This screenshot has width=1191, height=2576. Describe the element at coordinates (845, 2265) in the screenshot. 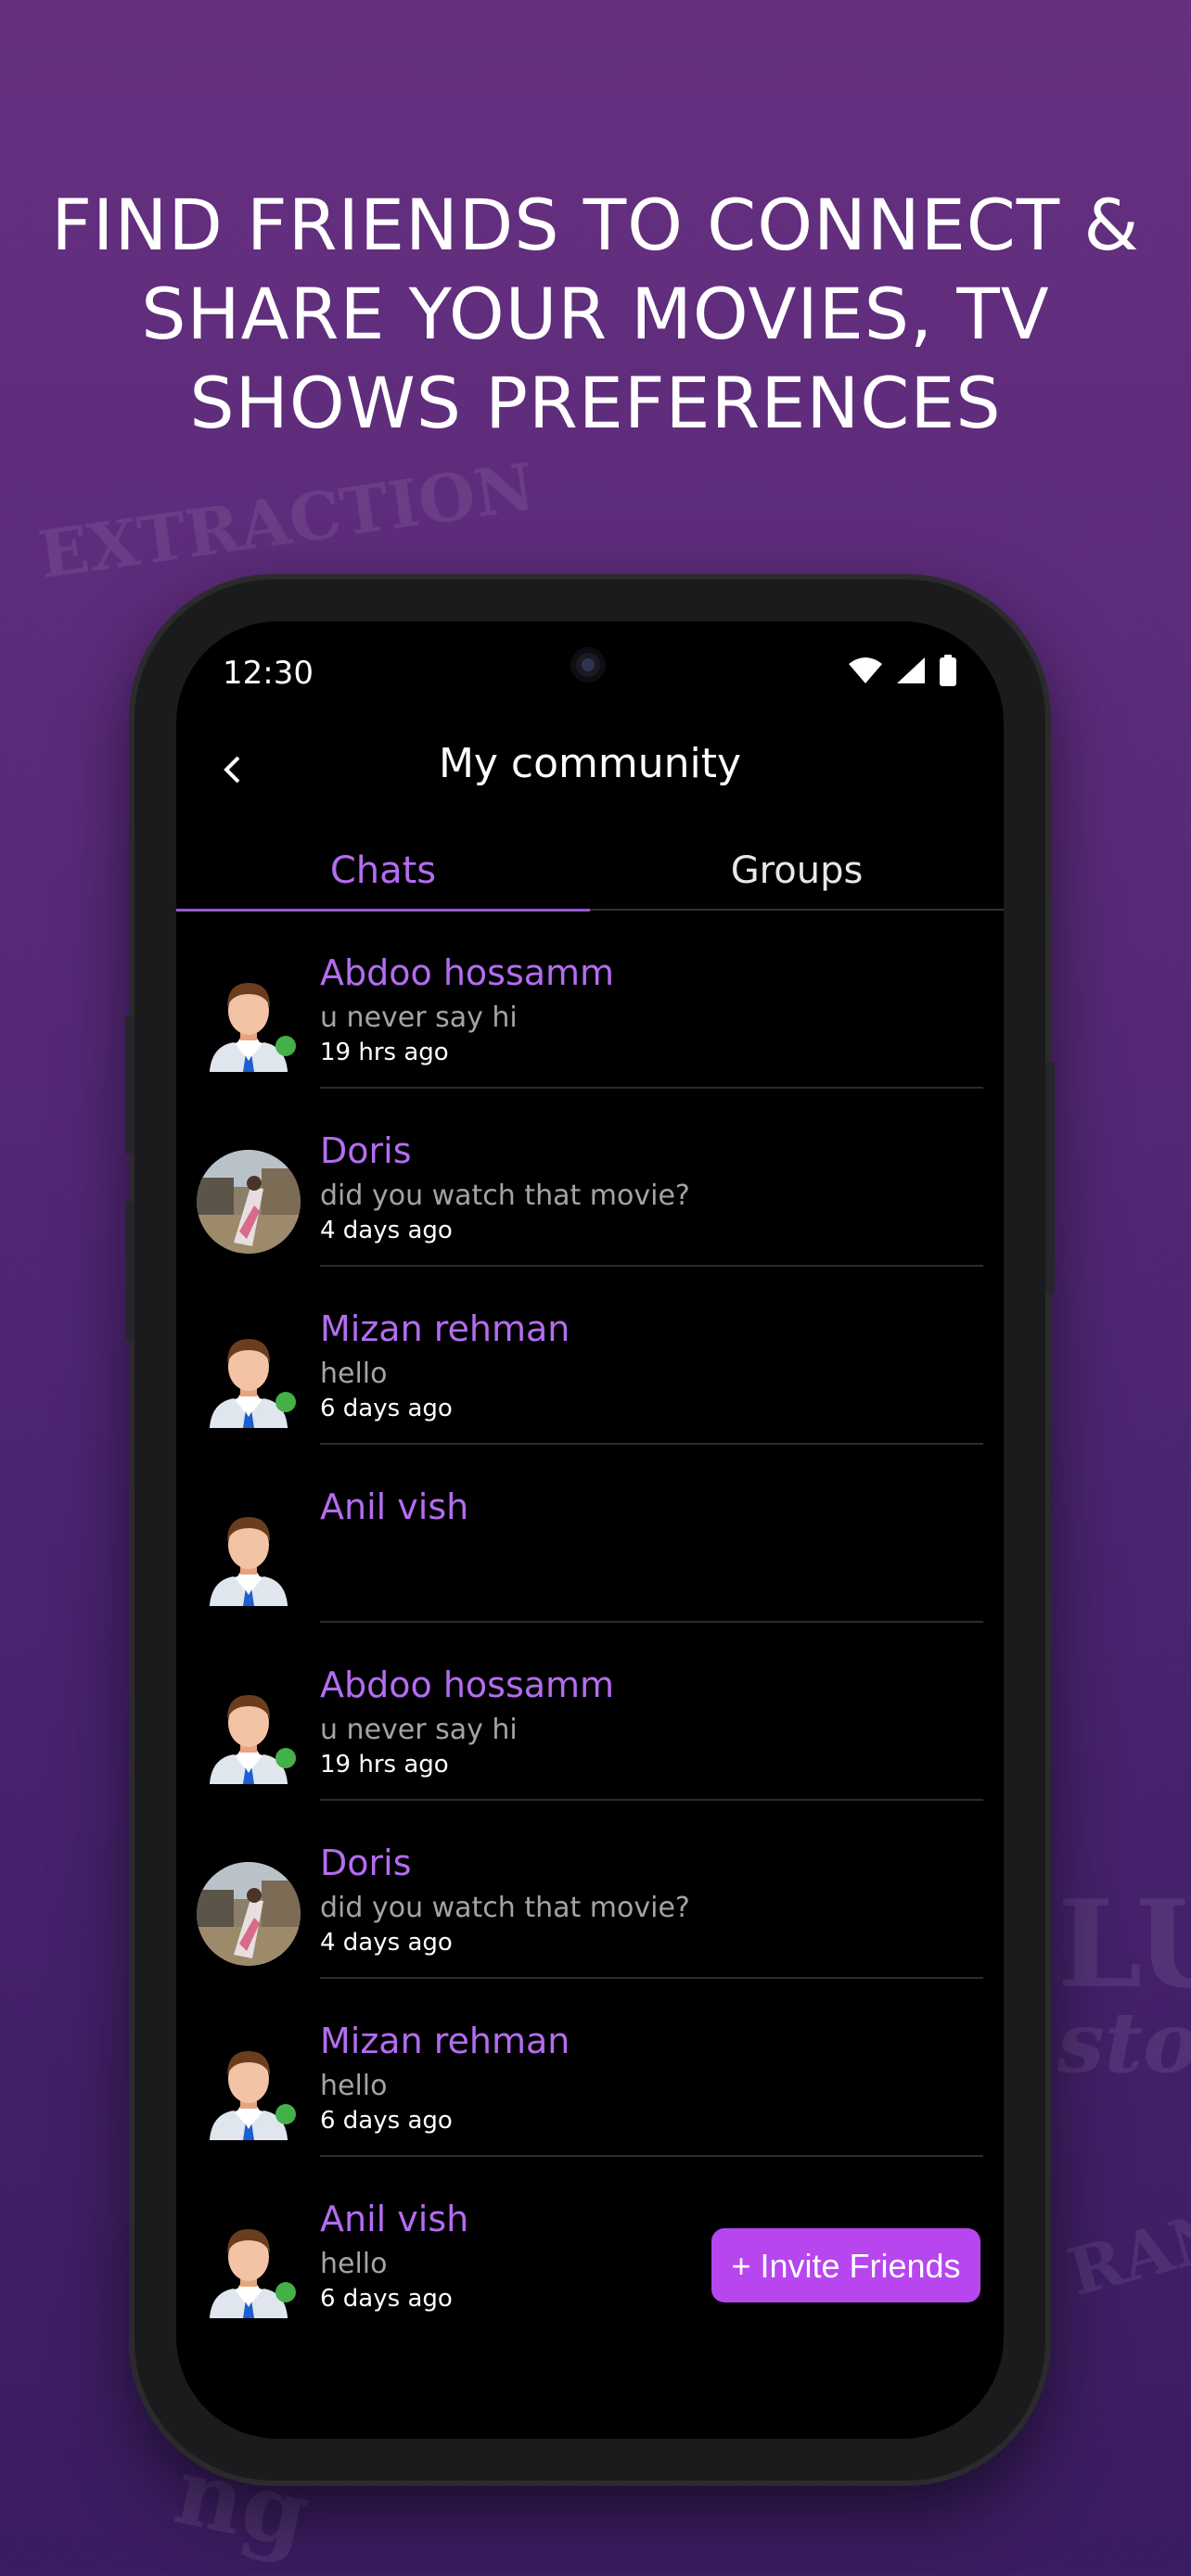

I see `invite-friends-button: + Invite Friends` at that location.